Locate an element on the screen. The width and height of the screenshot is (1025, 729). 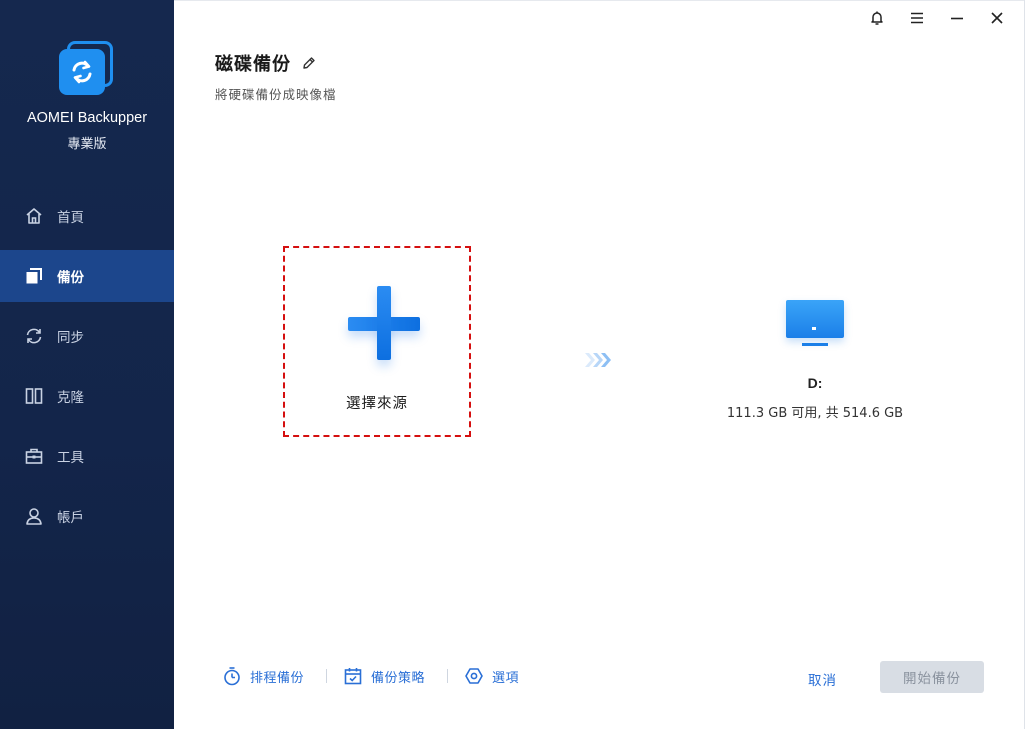
sidebar-item-label: 克隆 is located at coordinates (70, 398).